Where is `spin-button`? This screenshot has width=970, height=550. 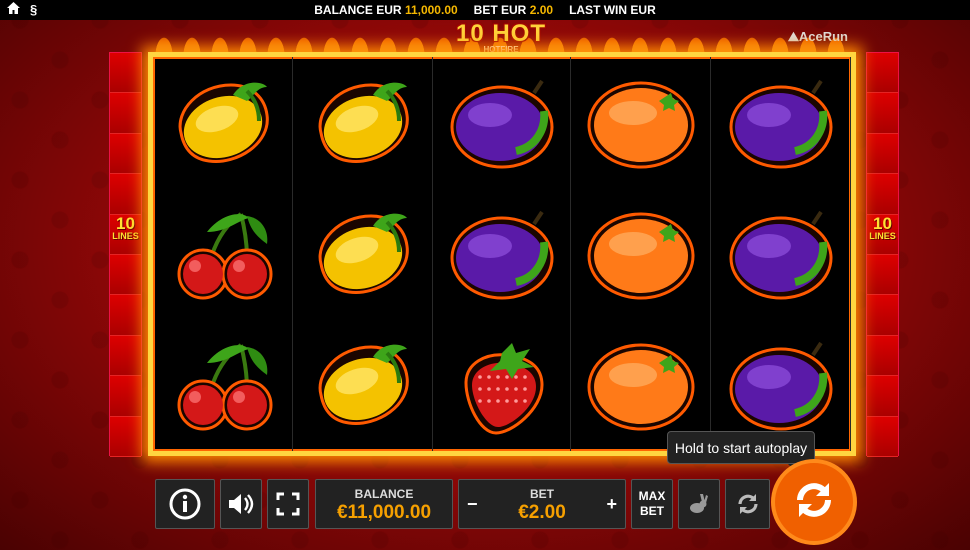
spin-button is located at coordinates (814, 502).